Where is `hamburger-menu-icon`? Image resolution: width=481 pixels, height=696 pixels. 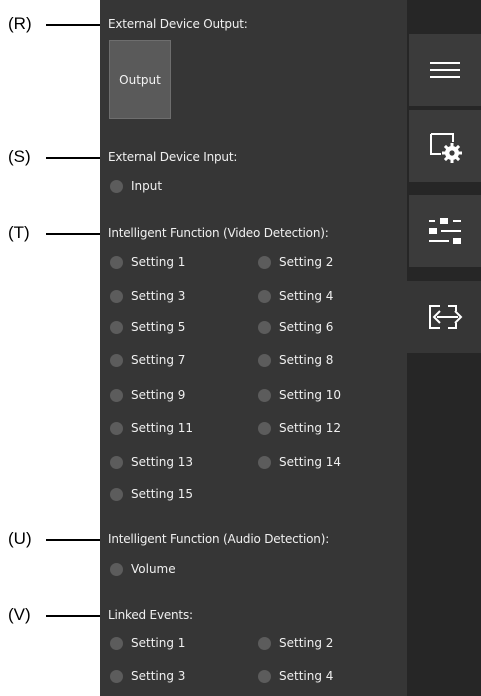
hamburger-menu-icon is located at coordinates (445, 70).